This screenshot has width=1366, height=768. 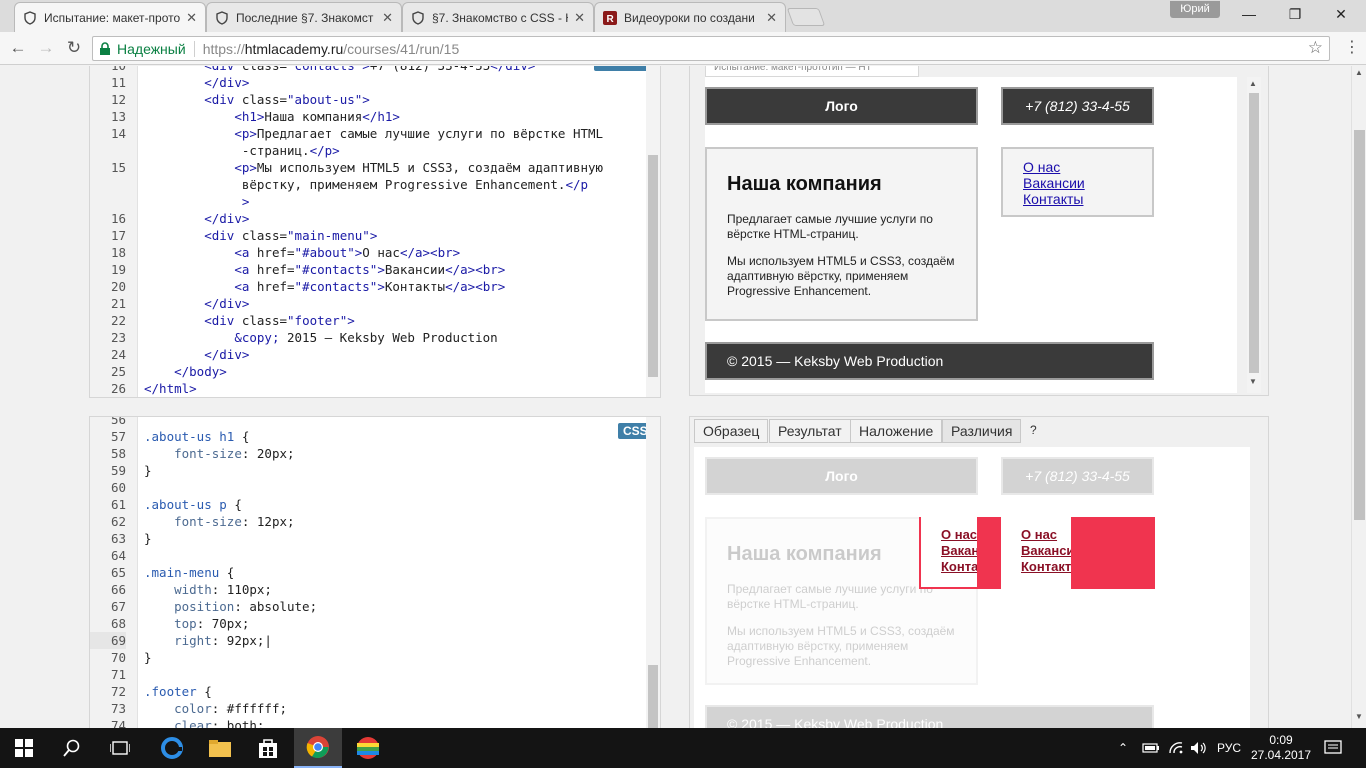 What do you see at coordinates (18, 48) in the screenshot?
I see `back-arrow-icon: ←` at bounding box center [18, 48].